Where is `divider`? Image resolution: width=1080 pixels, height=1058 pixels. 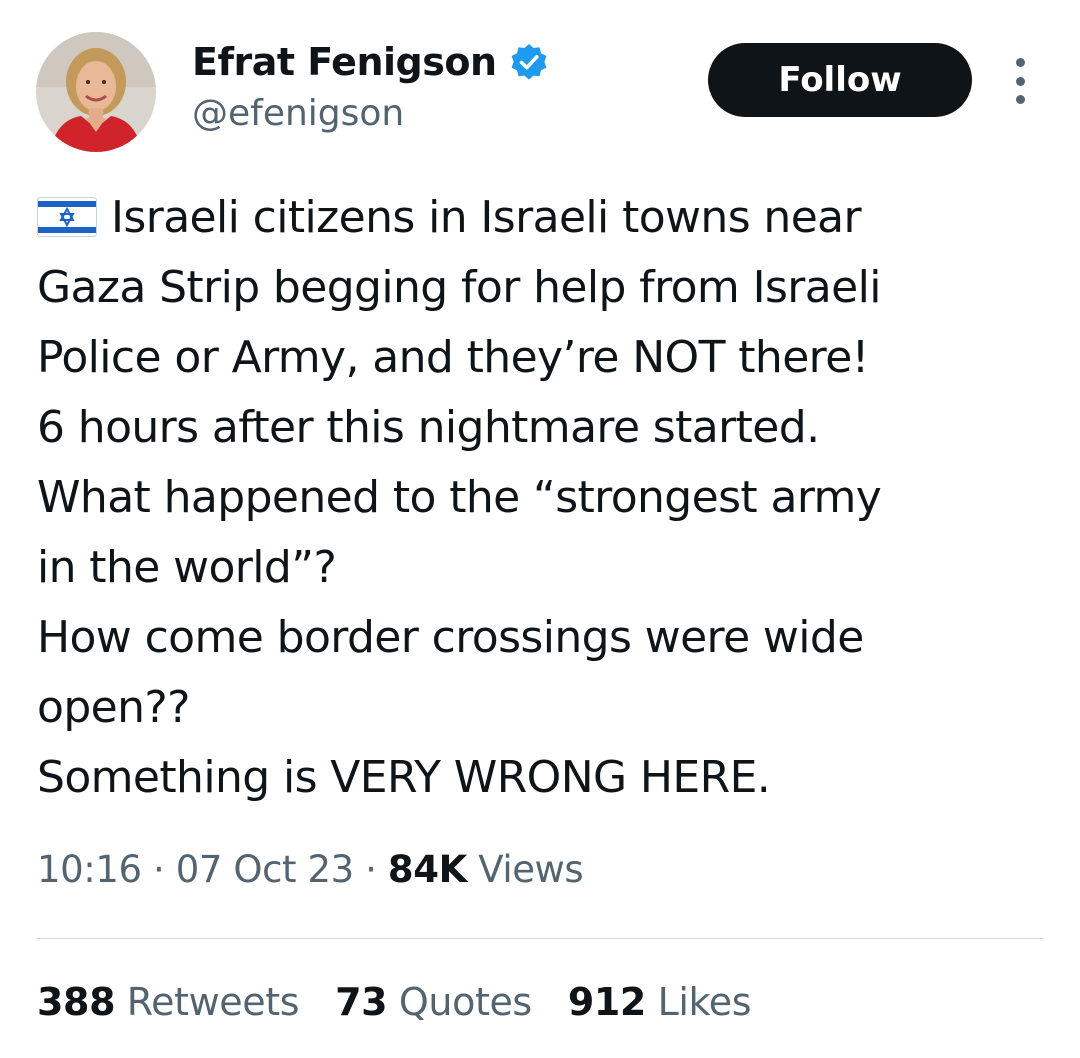
divider is located at coordinates (540, 938).